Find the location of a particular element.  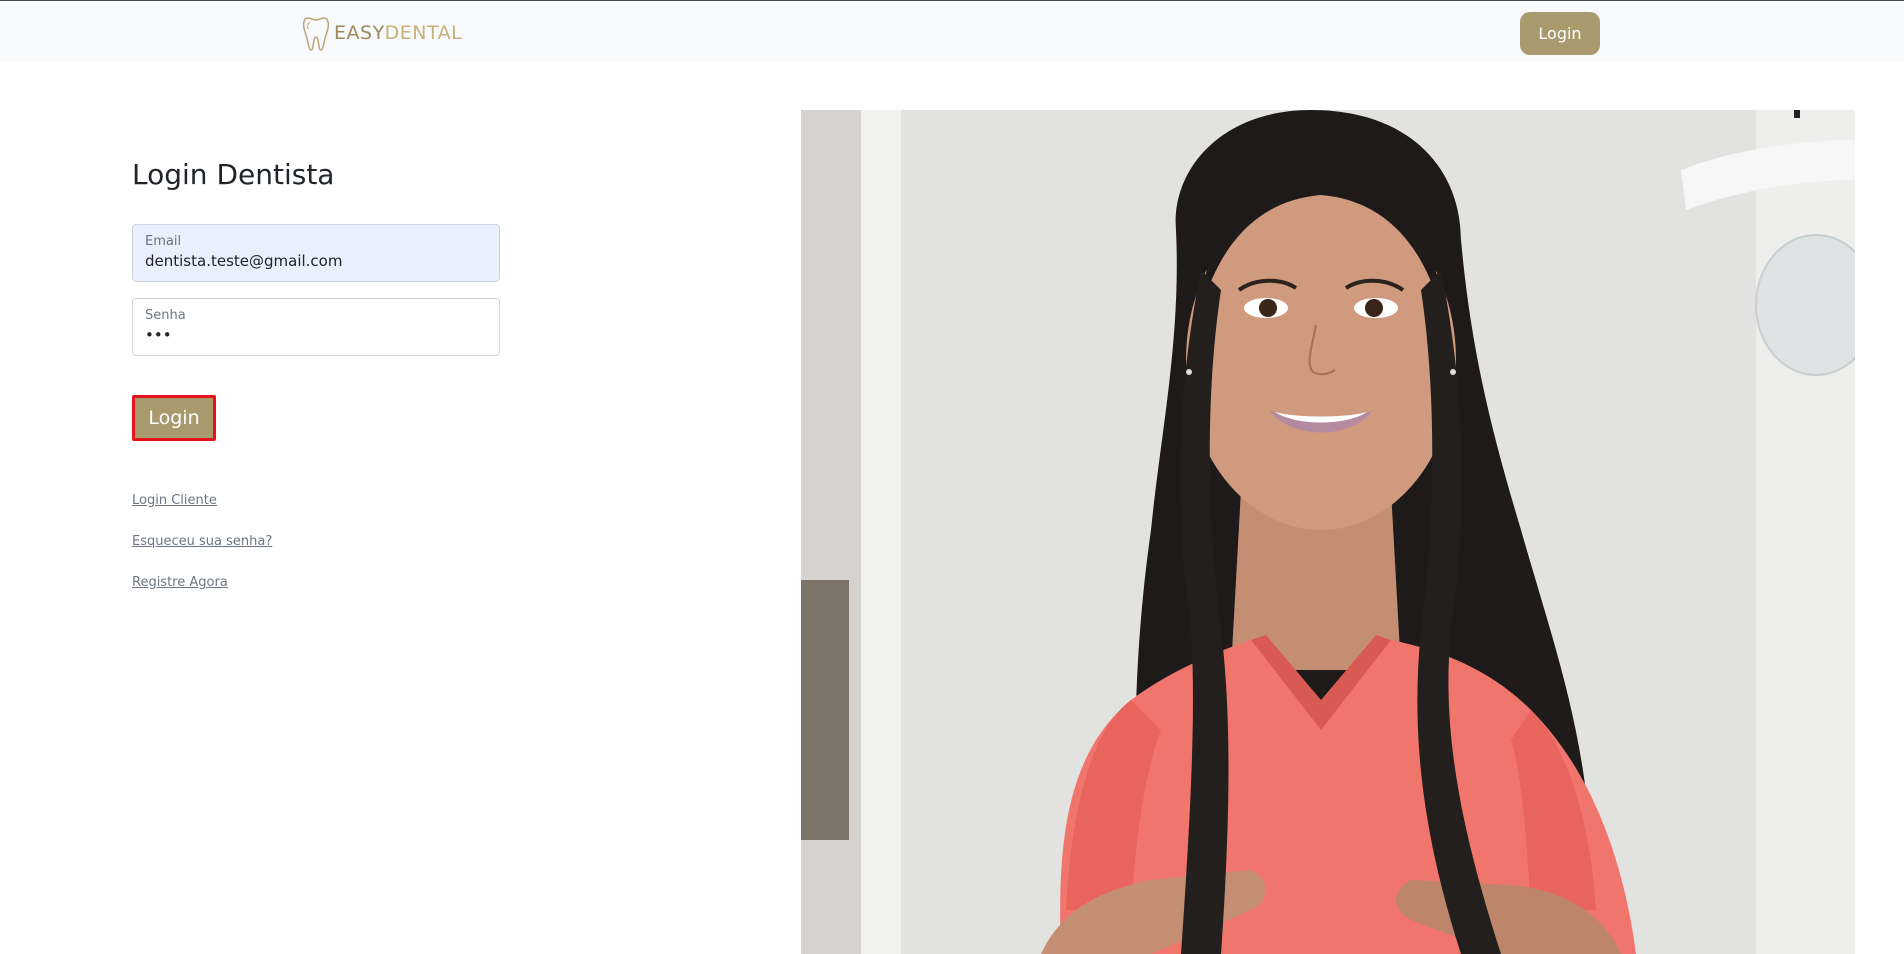

email-input is located at coordinates (315, 261).